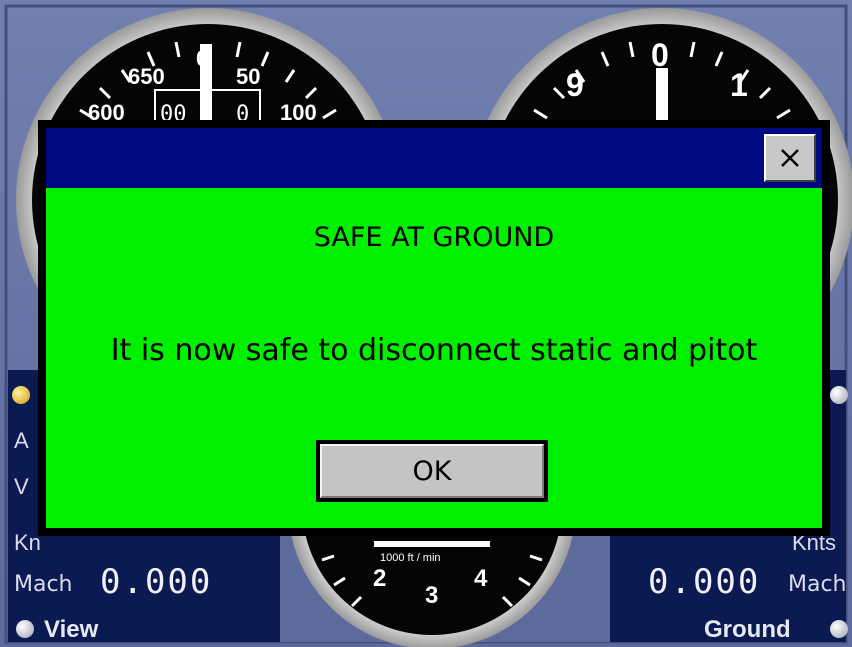 The width and height of the screenshot is (852, 647). Describe the element at coordinates (434, 158) in the screenshot. I see `dialog-titlebar` at that location.